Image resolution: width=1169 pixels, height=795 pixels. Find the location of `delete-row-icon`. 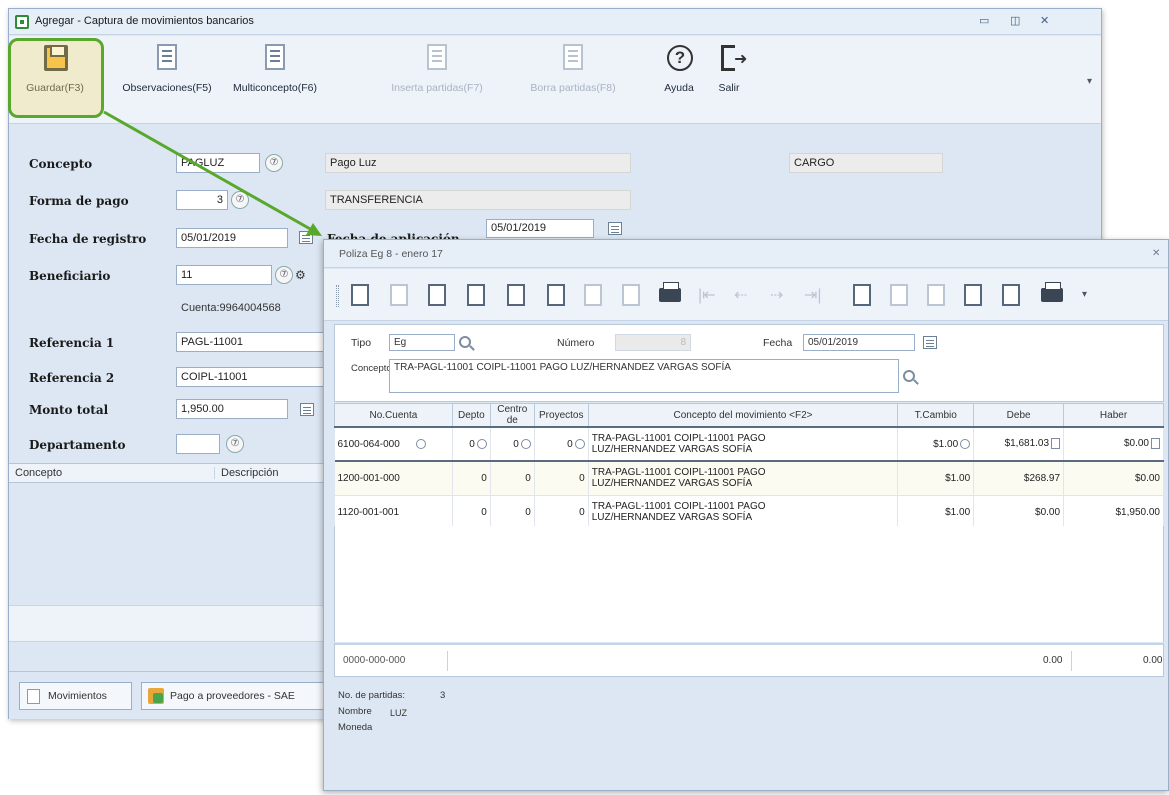

delete-row-icon is located at coordinates (476, 295).